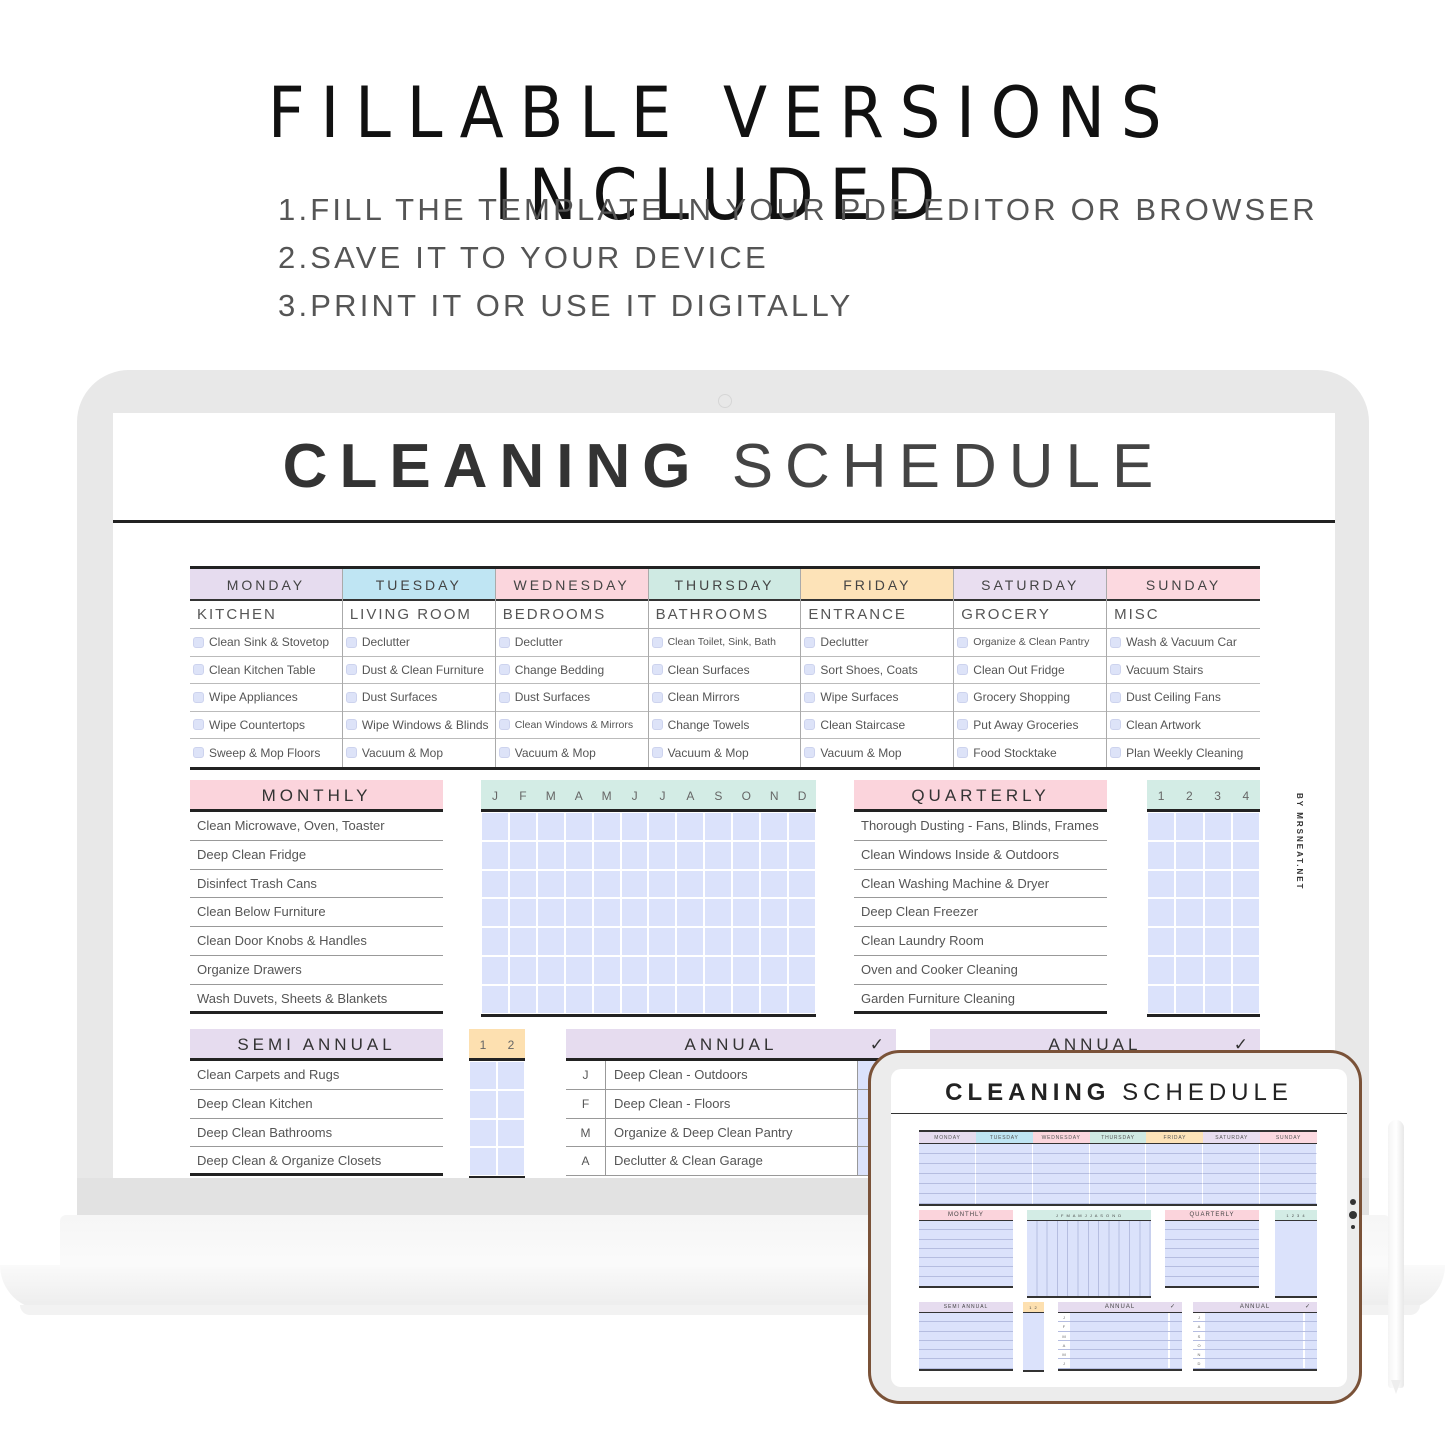 This screenshot has height=1445, width=1445. Describe the element at coordinates (316, 855) in the screenshot. I see `list-item: Deep Clean Fridge` at that location.